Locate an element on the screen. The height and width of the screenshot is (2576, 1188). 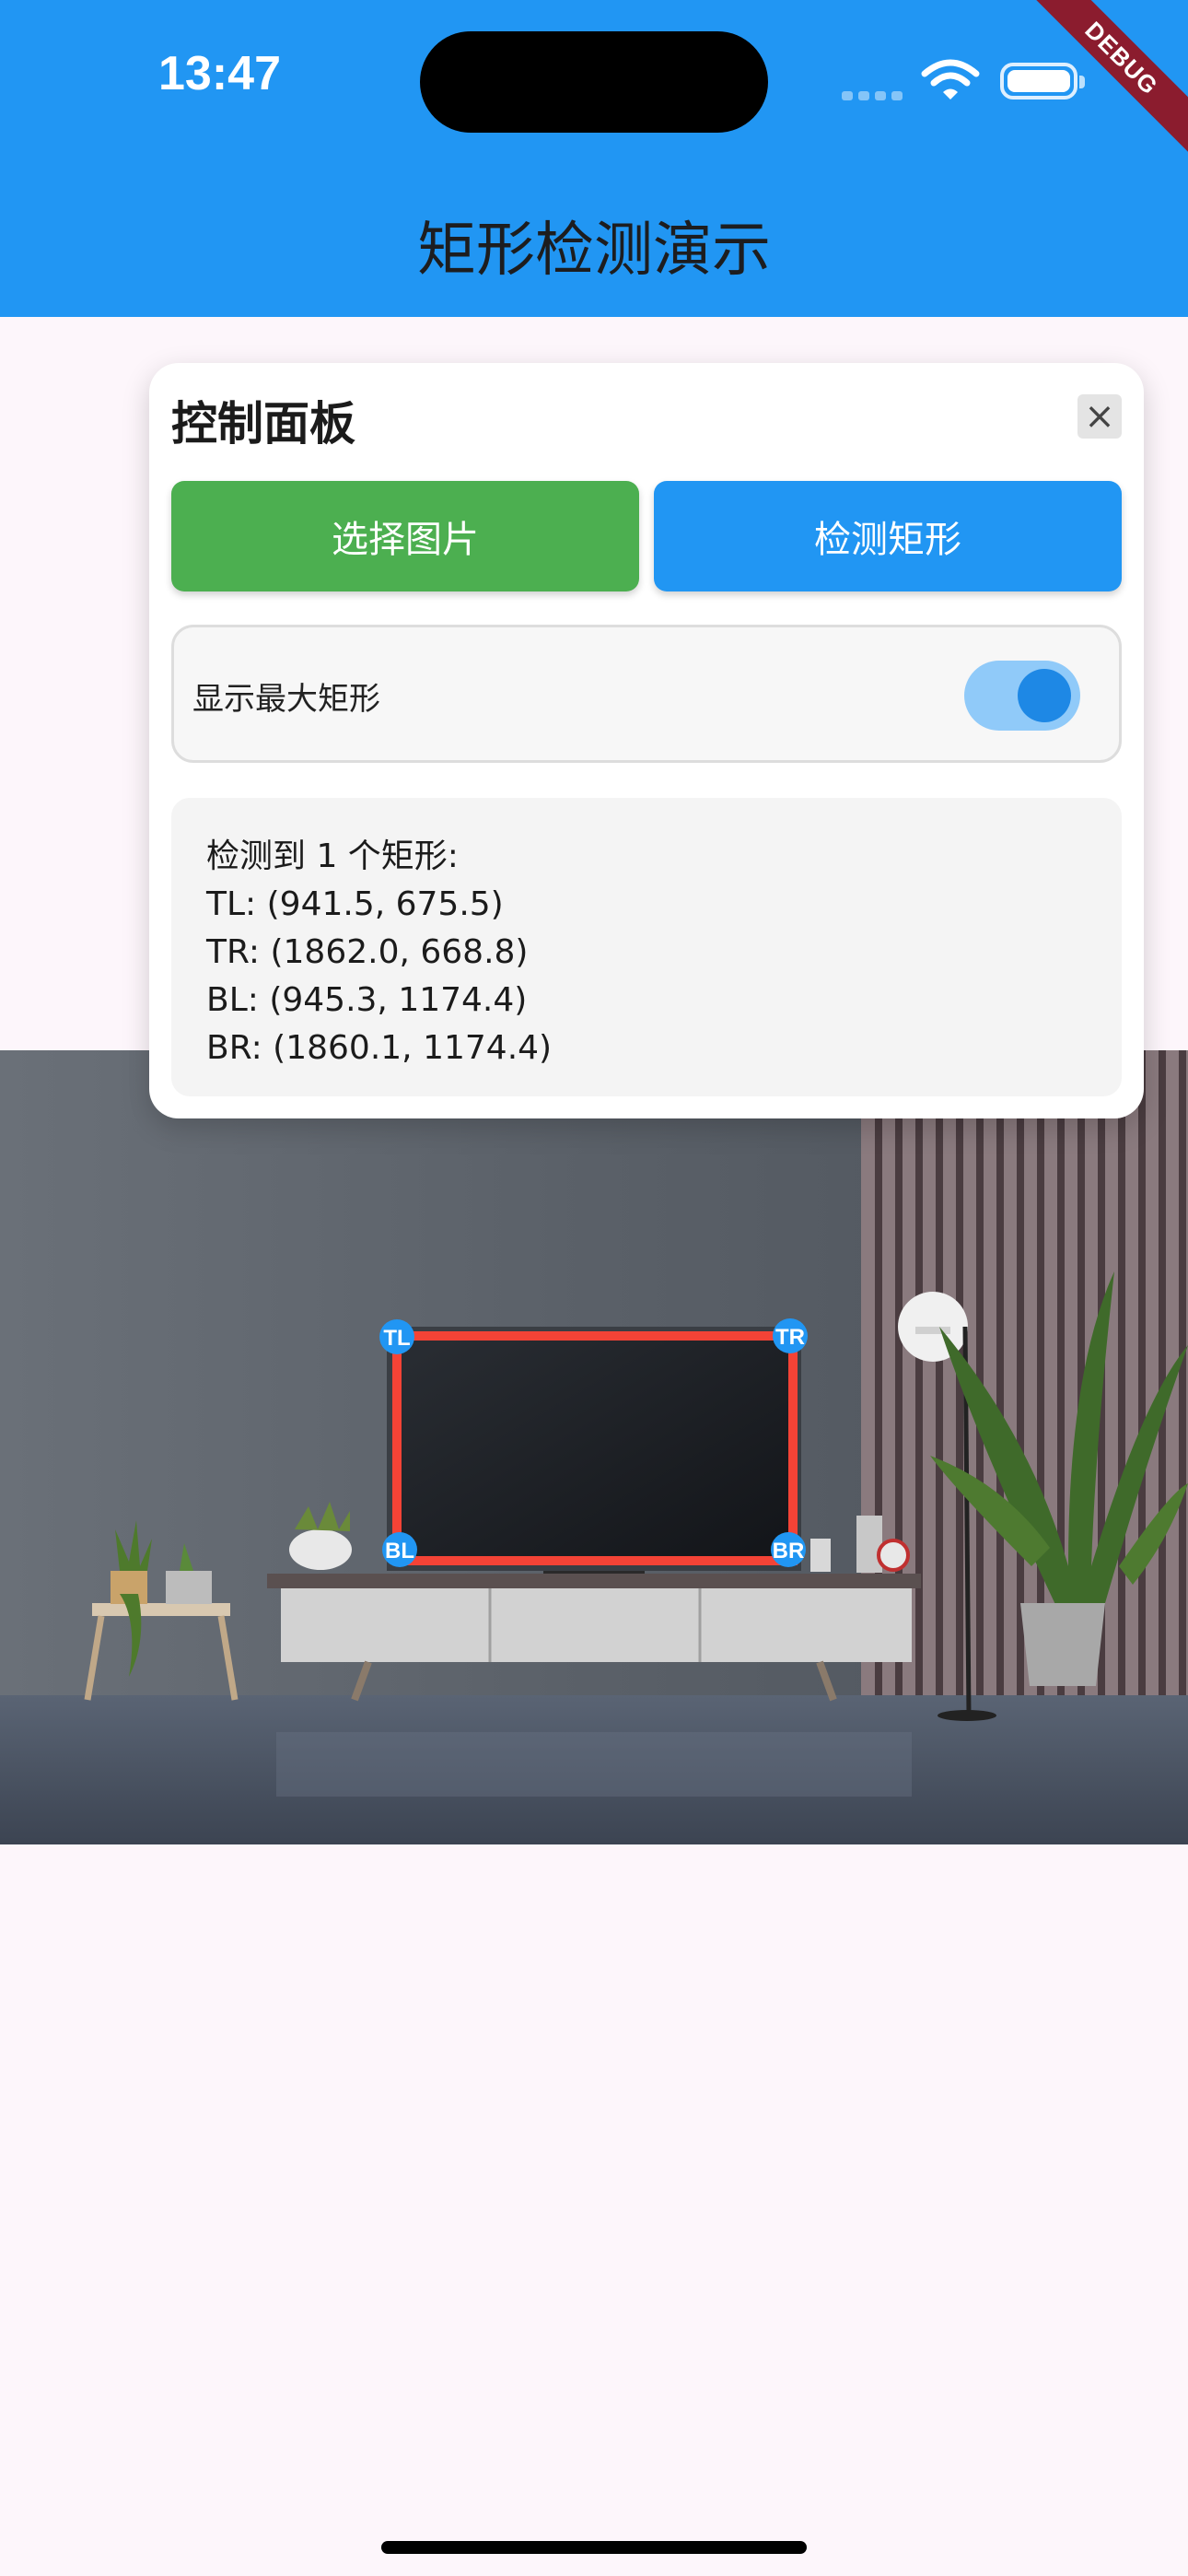
wifi-icon is located at coordinates (951, 79).